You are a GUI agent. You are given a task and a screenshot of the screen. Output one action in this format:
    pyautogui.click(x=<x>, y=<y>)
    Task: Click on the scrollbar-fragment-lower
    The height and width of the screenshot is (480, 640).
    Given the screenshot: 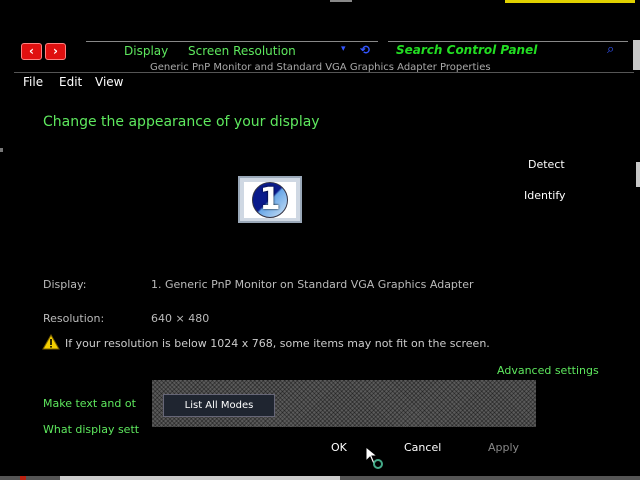 What is the action you would take?
    pyautogui.click(x=638, y=174)
    